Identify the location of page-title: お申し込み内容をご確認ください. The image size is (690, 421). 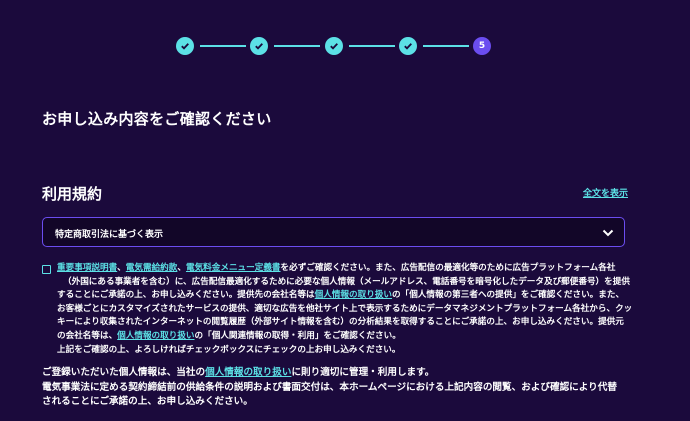
(157, 119).